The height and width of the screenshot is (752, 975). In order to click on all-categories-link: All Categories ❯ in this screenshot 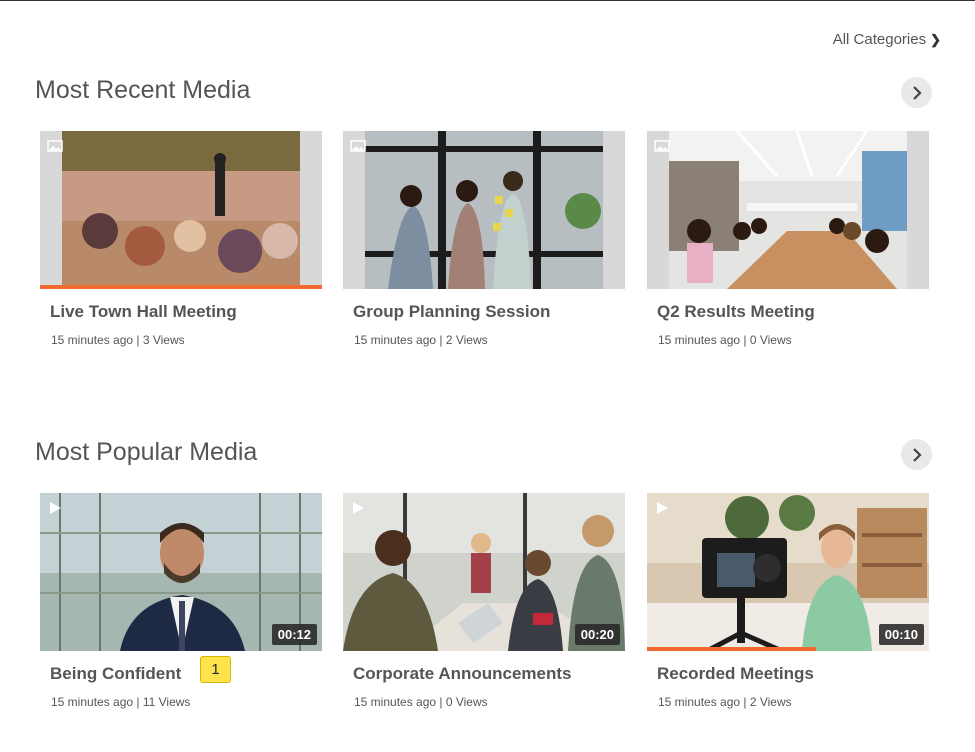, I will do `click(887, 39)`.